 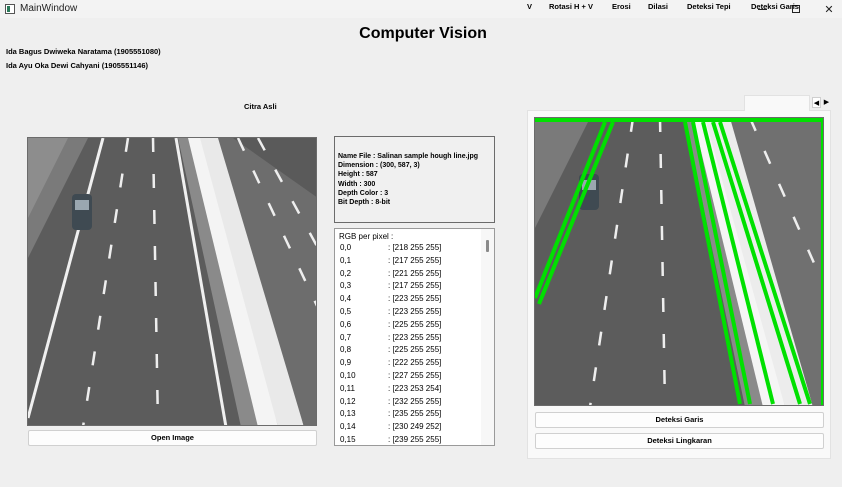 I want to click on list-item: 0,4 : [223 255 255], so click(x=410, y=300).